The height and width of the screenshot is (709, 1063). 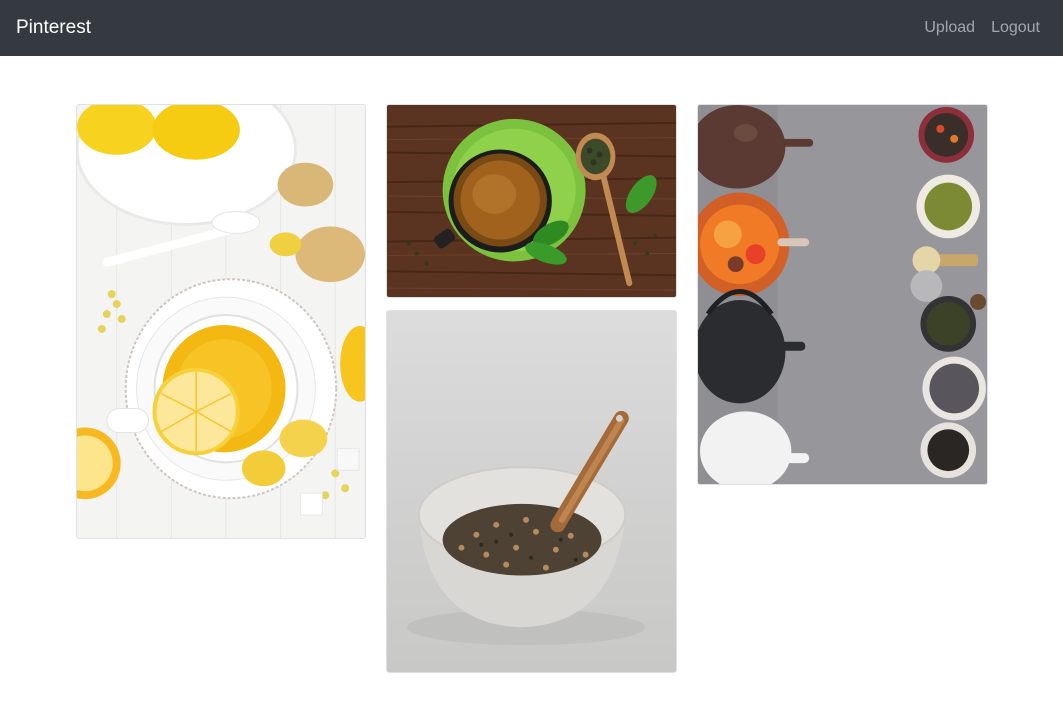 I want to click on pin-card-tea-bowl, so click(x=531, y=491).